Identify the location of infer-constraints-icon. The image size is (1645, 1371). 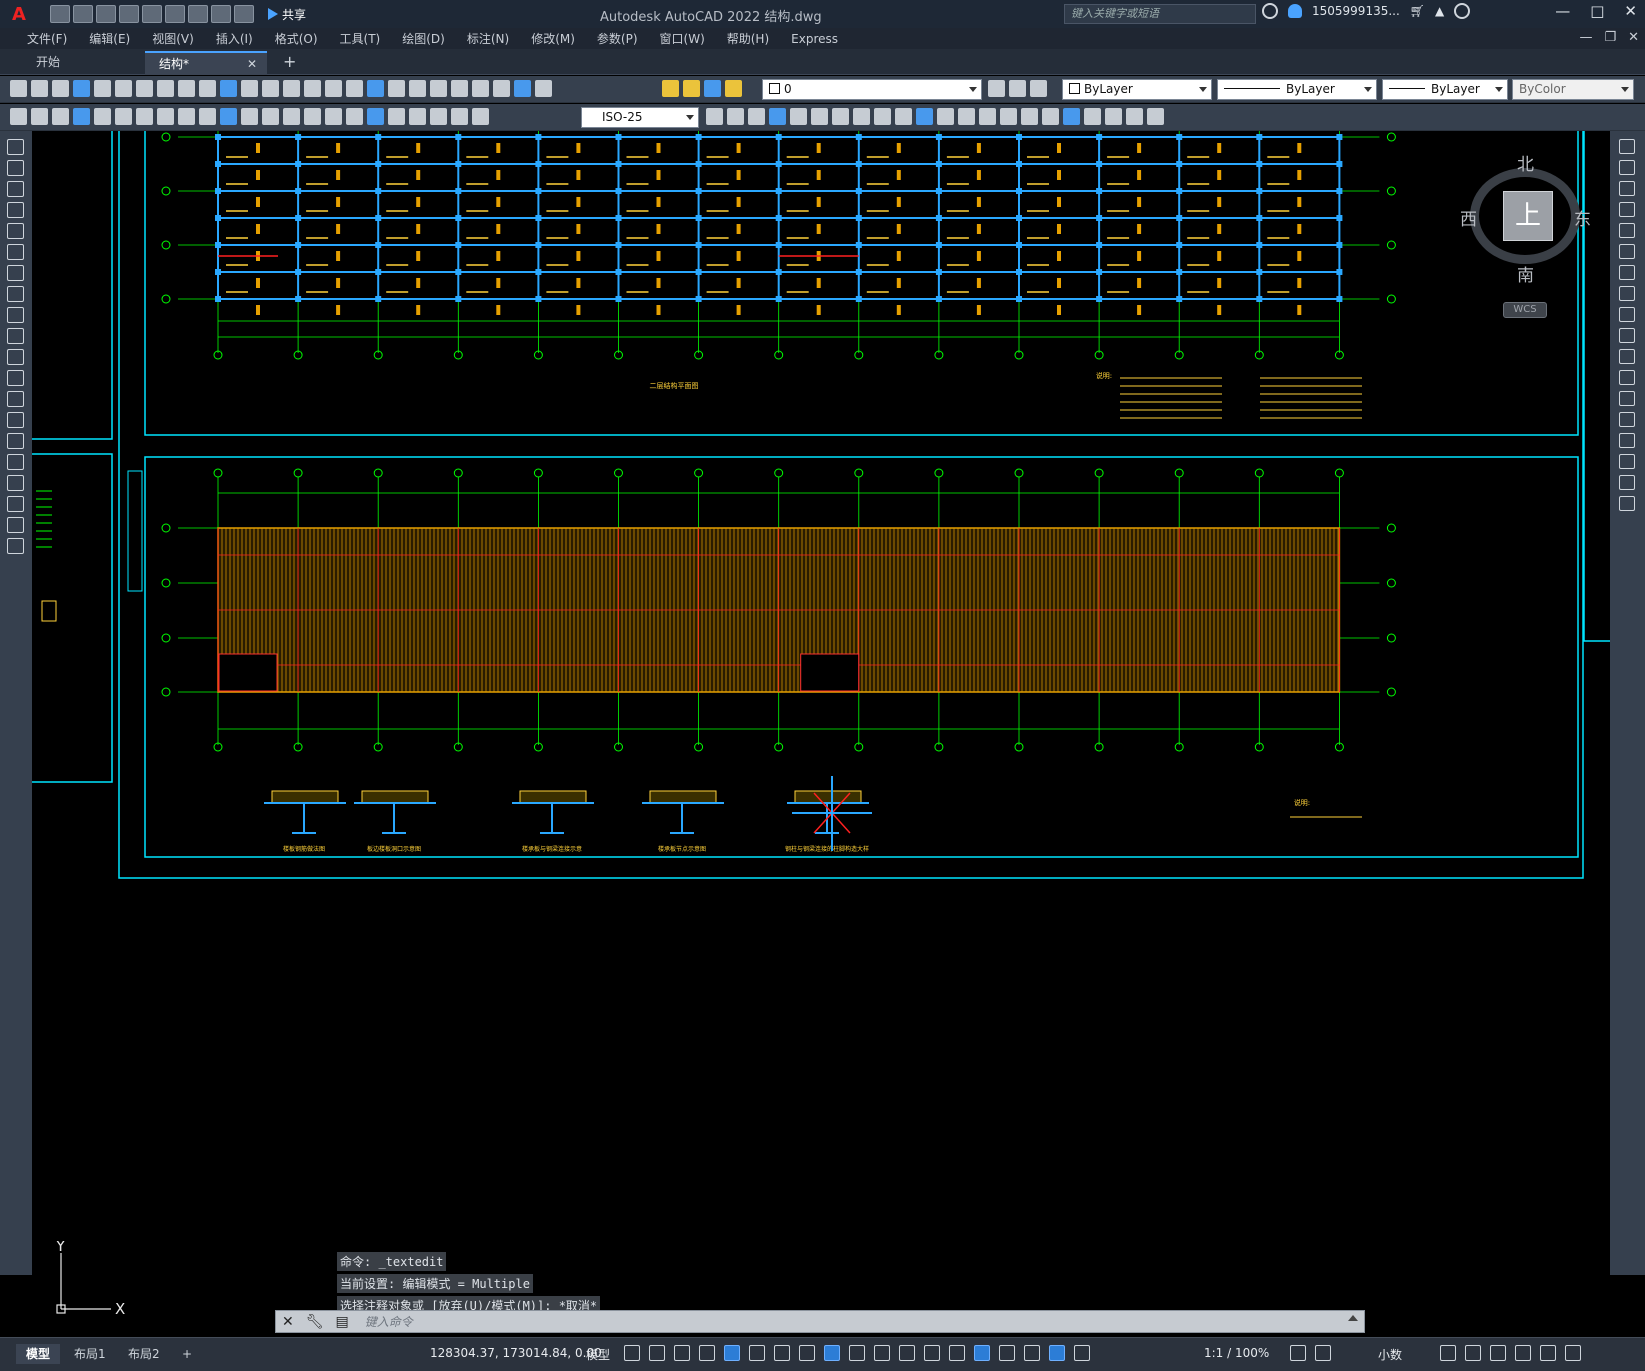
(682, 1353).